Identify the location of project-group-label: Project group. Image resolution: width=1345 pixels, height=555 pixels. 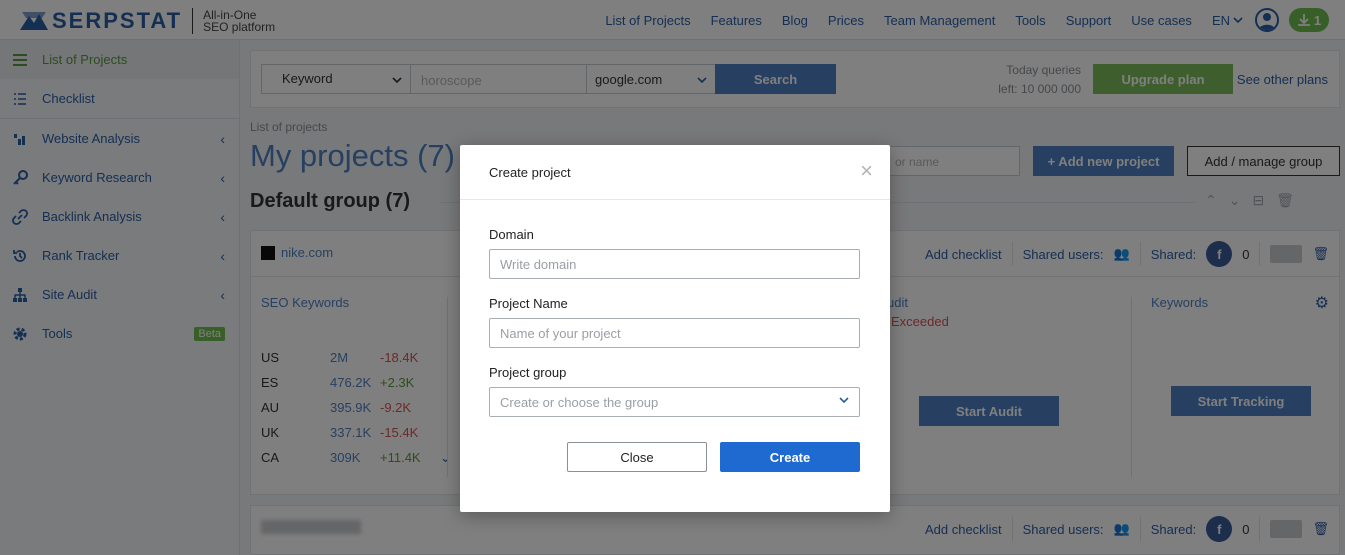
(528, 372).